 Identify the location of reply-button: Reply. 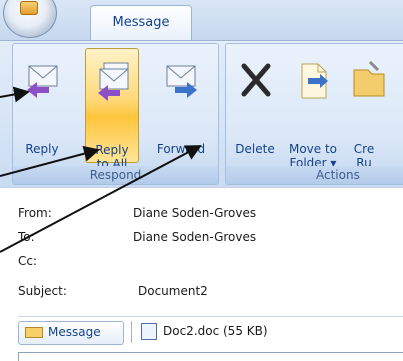
(42, 105).